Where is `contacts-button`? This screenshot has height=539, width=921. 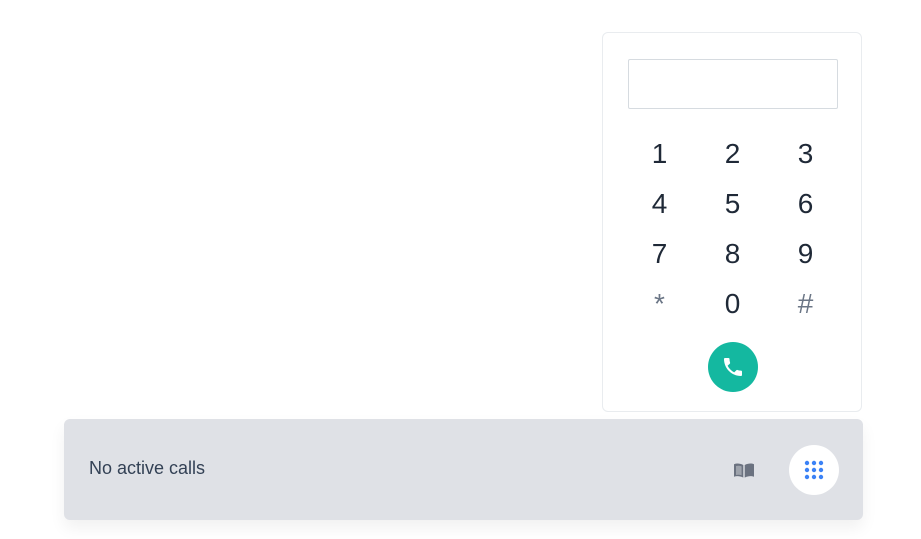
contacts-button is located at coordinates (744, 470).